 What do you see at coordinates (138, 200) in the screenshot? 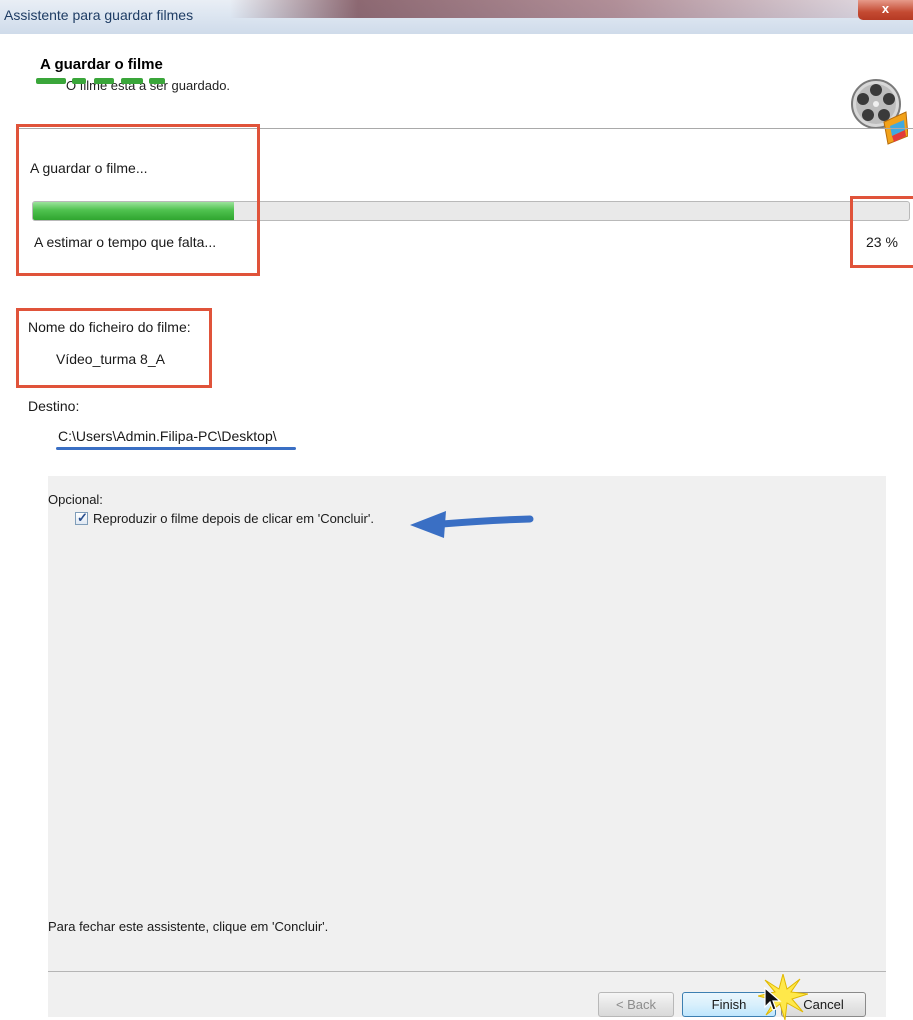
I see `annotation-box-progress` at bounding box center [138, 200].